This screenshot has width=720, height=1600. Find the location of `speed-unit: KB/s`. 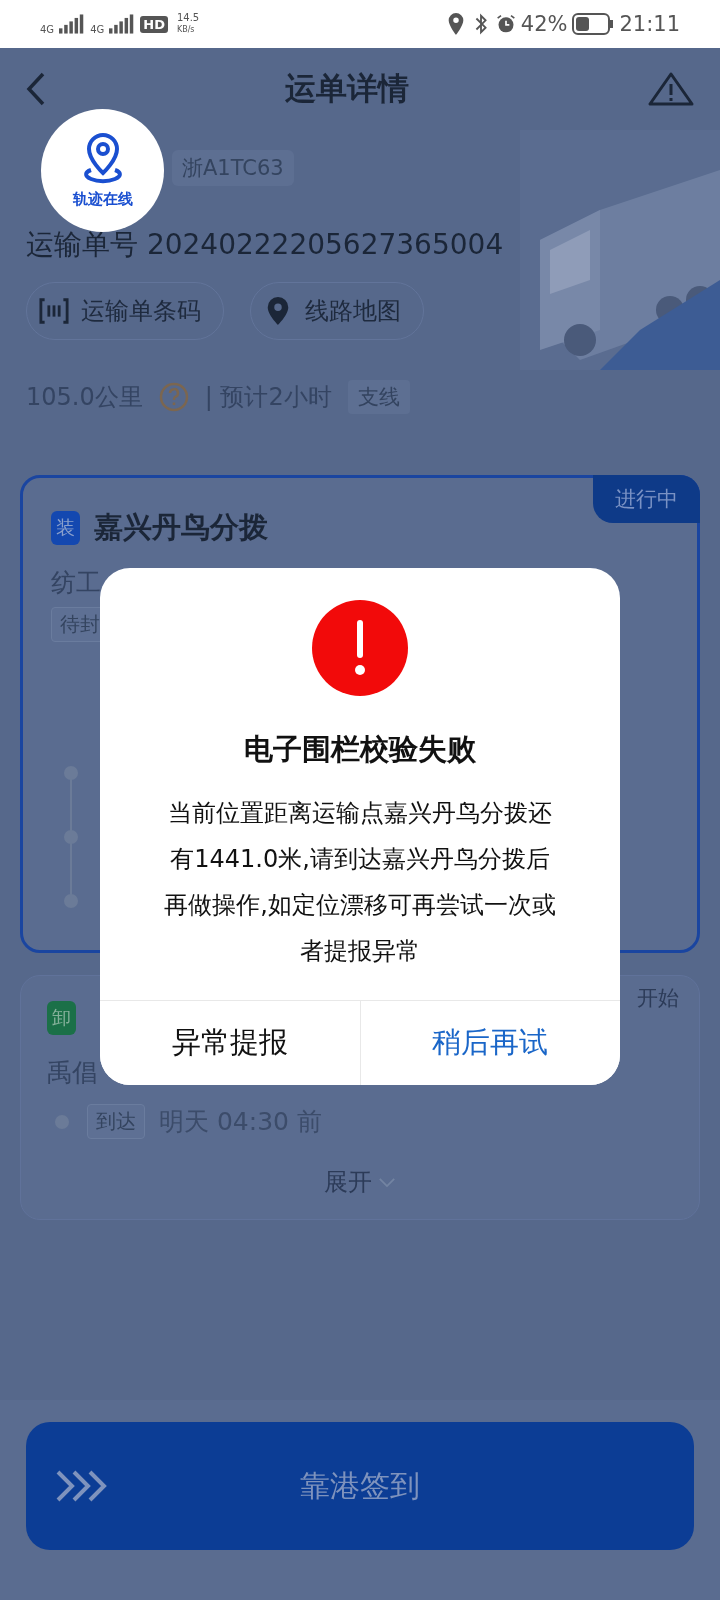

speed-unit: KB/s is located at coordinates (186, 30).